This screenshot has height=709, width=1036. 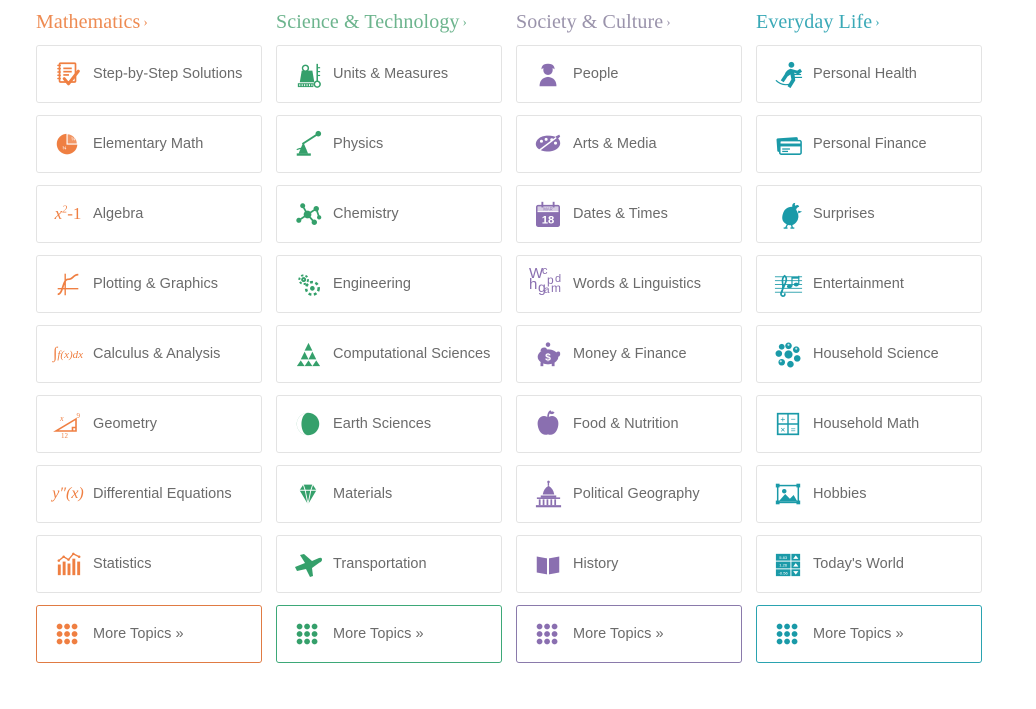 I want to click on more-topics-button-everyday-life: More Topics », so click(x=869, y=634).